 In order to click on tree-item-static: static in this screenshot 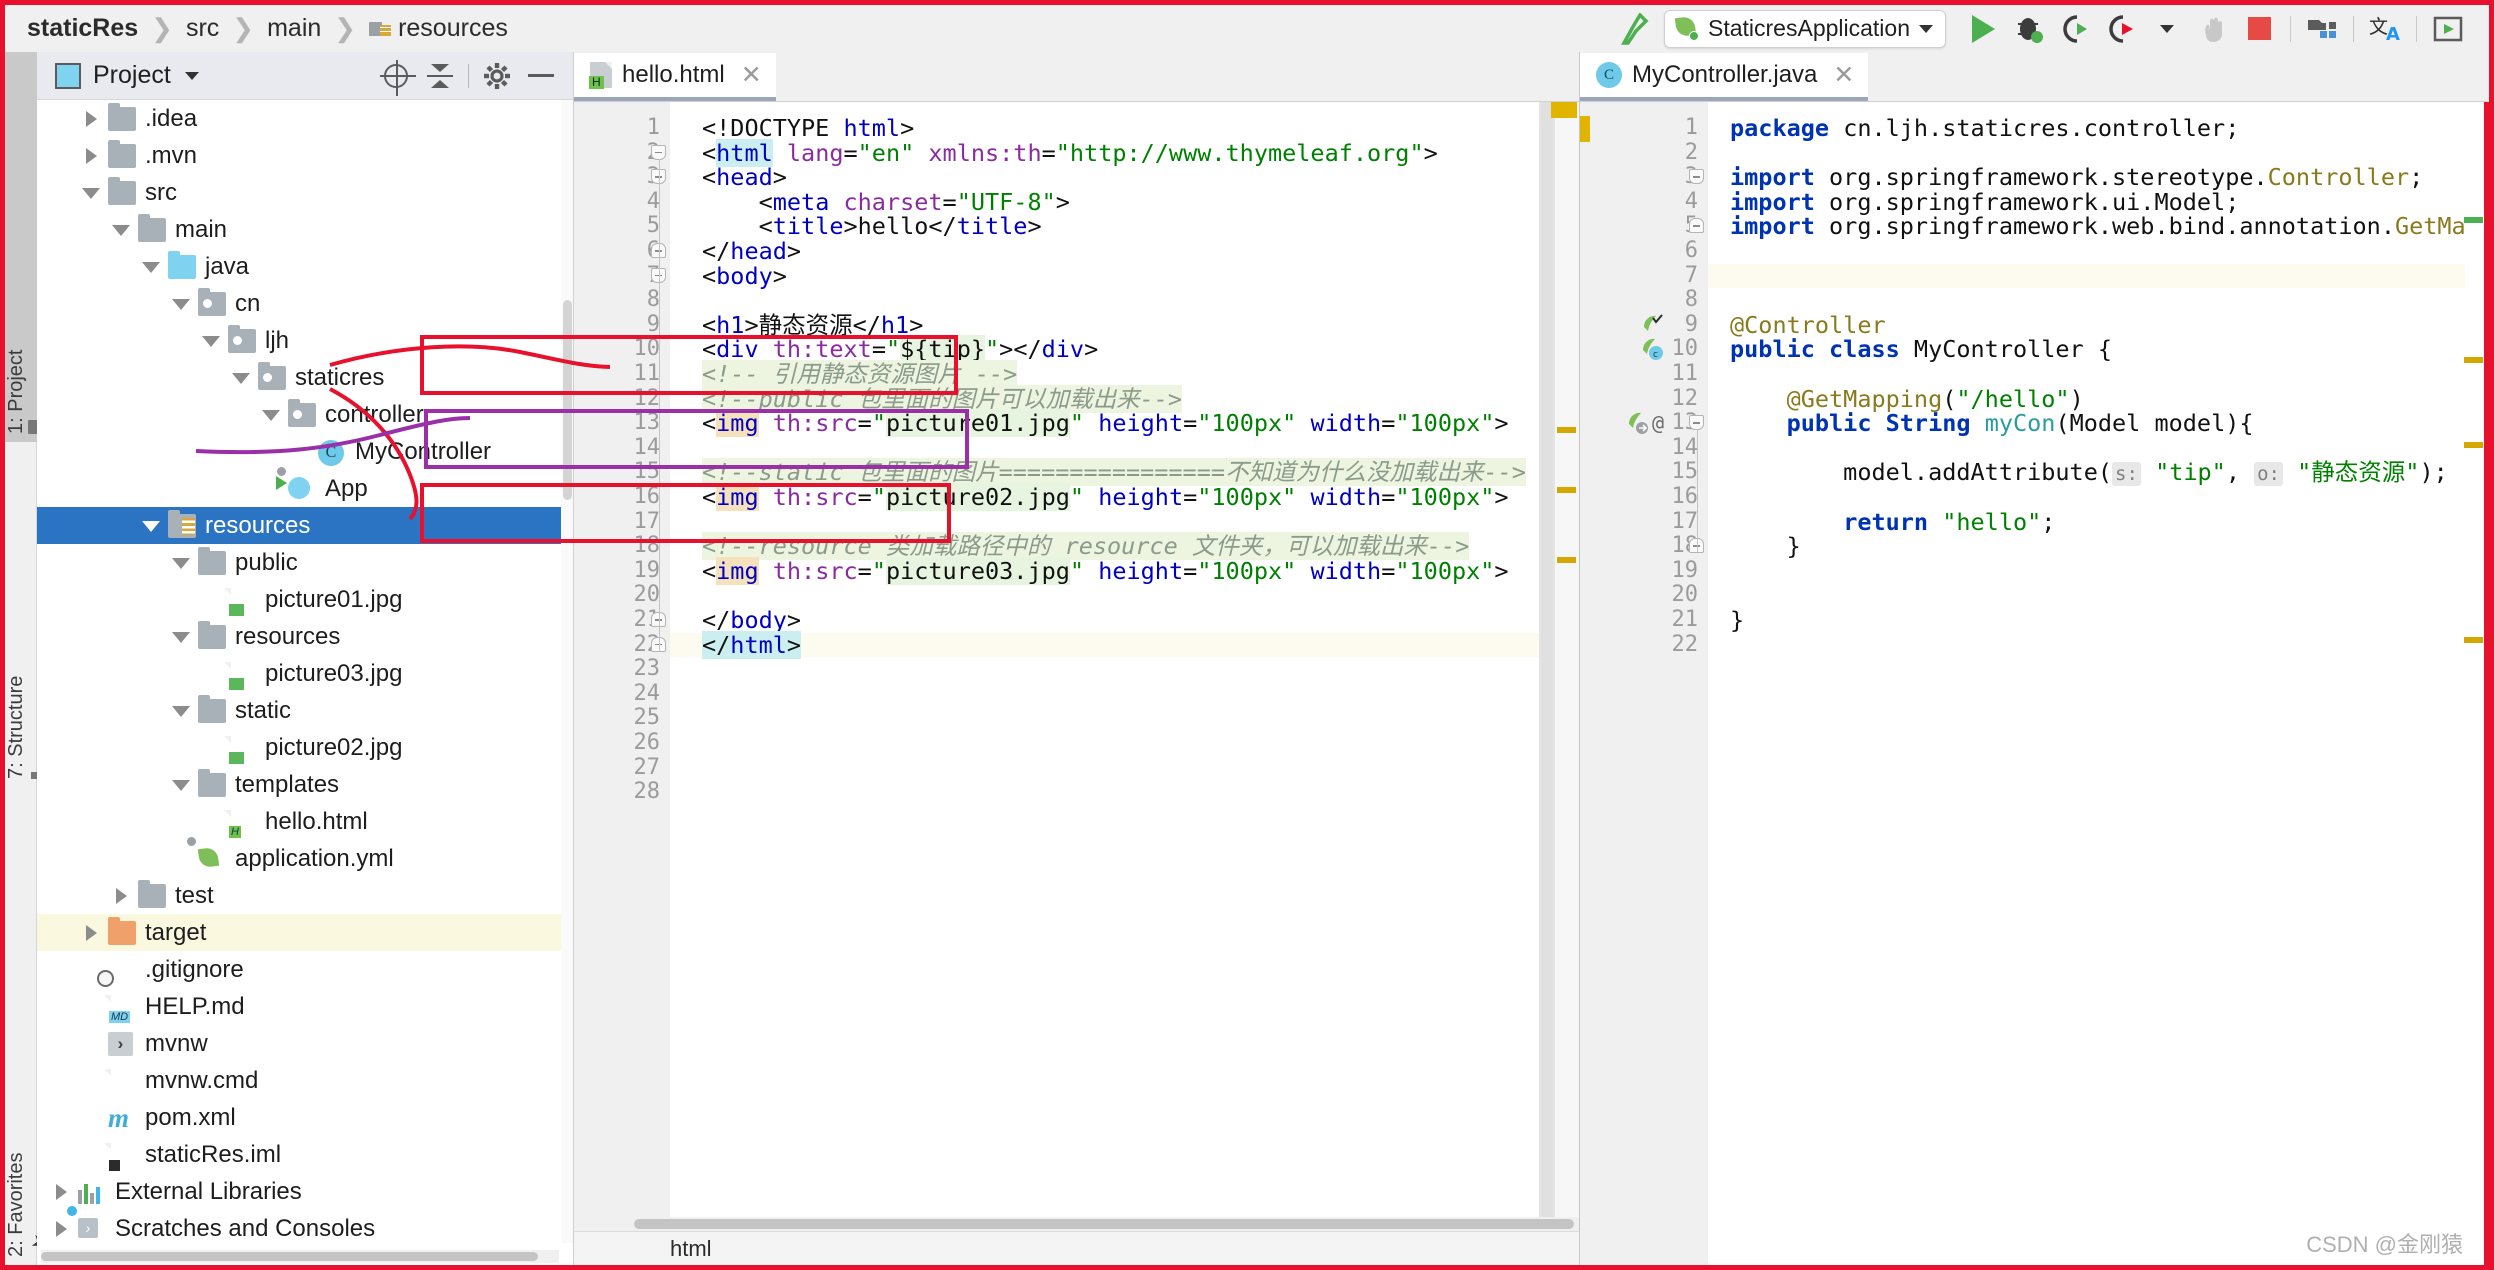, I will do `click(299, 710)`.